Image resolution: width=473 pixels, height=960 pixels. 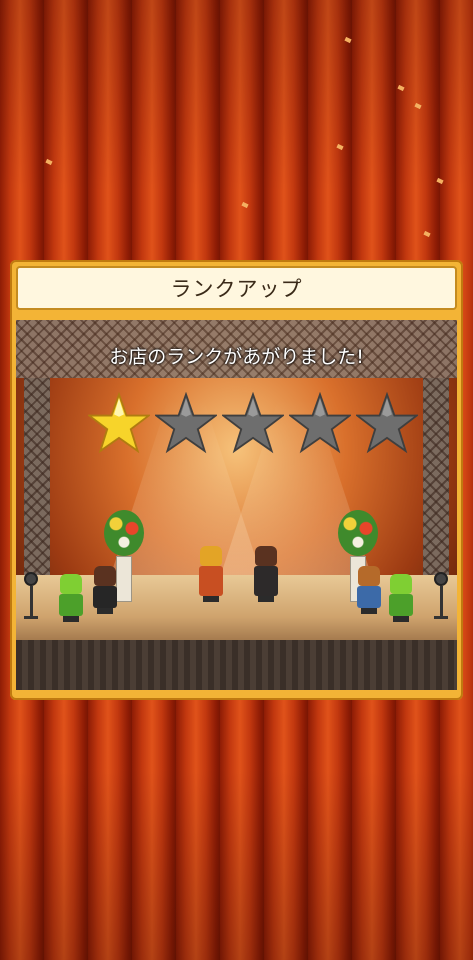 I want to click on star-filled-icon, so click(x=119, y=423).